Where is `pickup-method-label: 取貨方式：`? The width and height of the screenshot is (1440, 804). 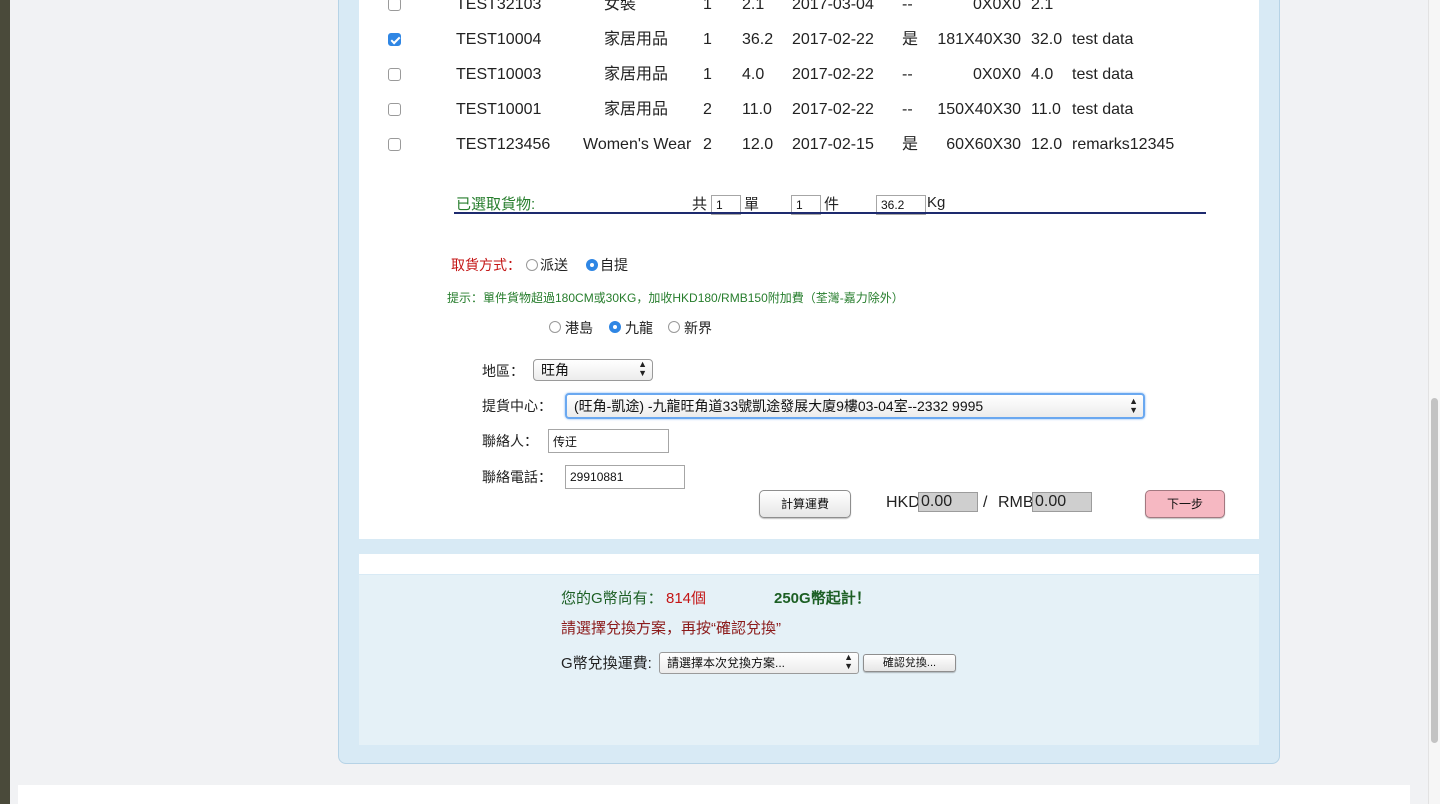
pickup-method-label: 取貨方式： is located at coordinates (486, 265).